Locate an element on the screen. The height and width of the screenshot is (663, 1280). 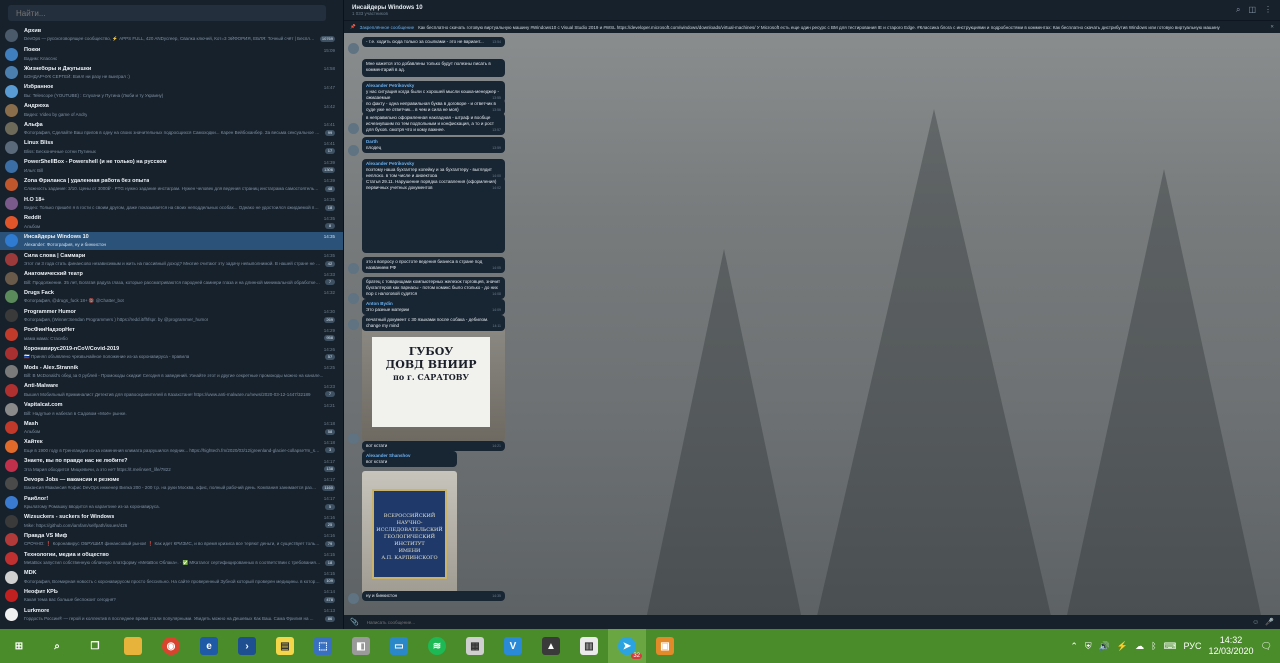
language-indicator: РУС is located at coordinates (1192, 646).